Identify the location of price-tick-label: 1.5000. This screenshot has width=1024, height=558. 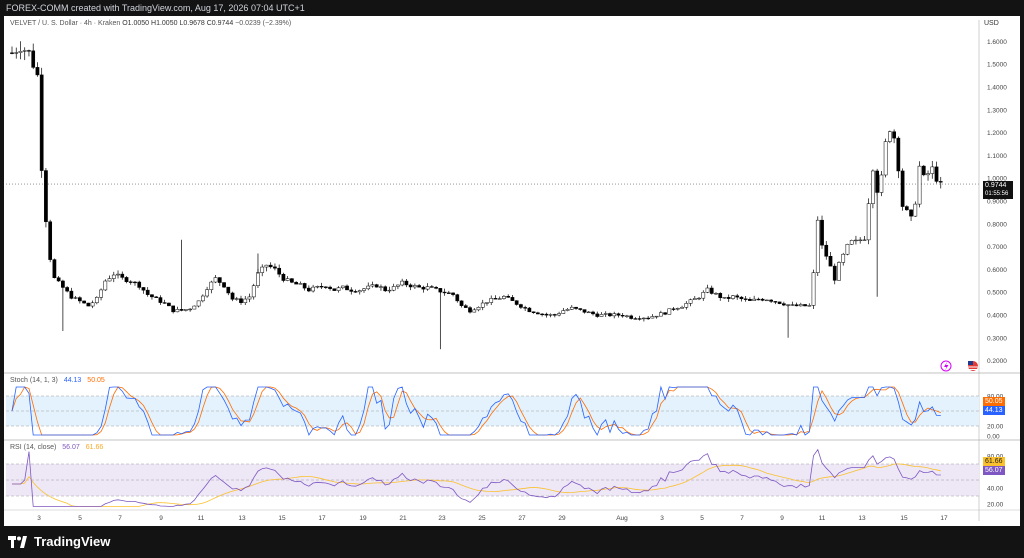
(997, 65).